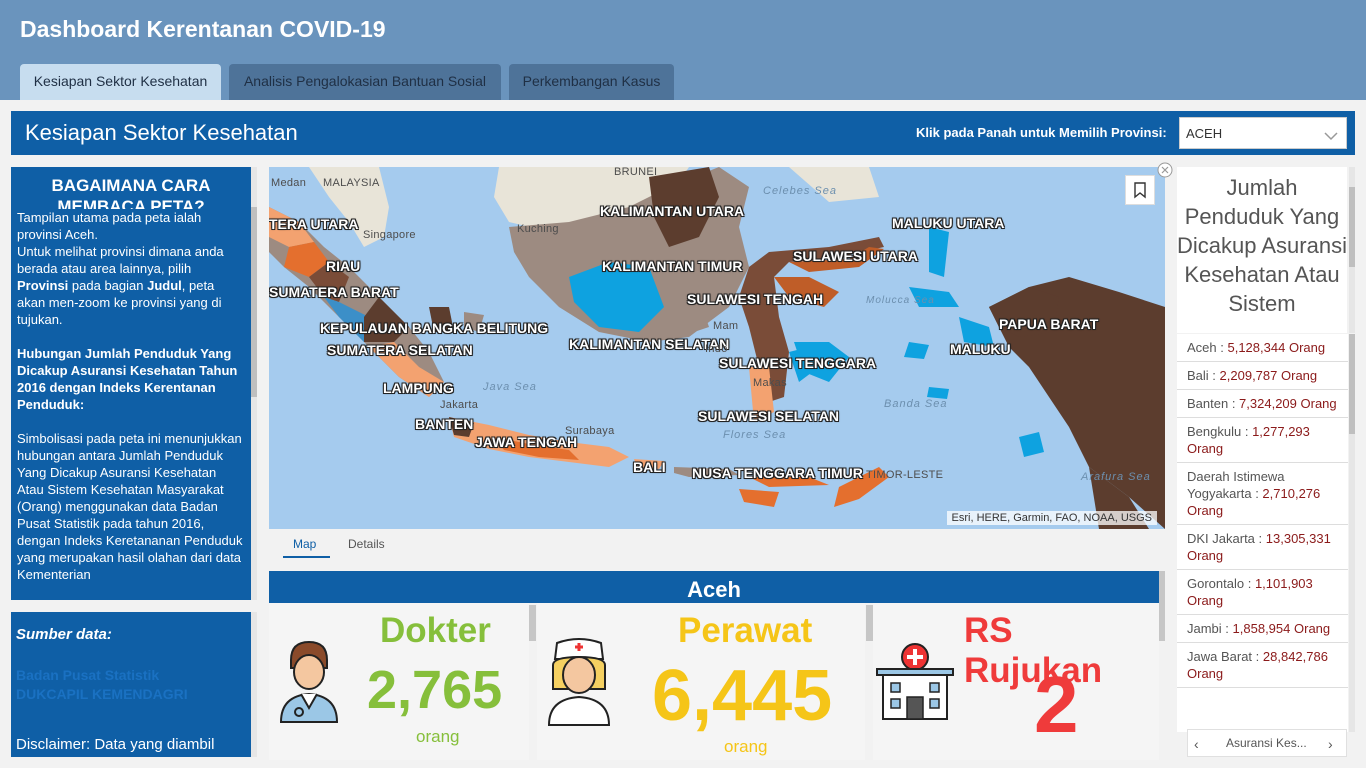 The width and height of the screenshot is (1366, 768). Describe the element at coordinates (1262, 592) in the screenshot. I see `list-item: Gorontalo : 1,101,903 Orang` at that location.